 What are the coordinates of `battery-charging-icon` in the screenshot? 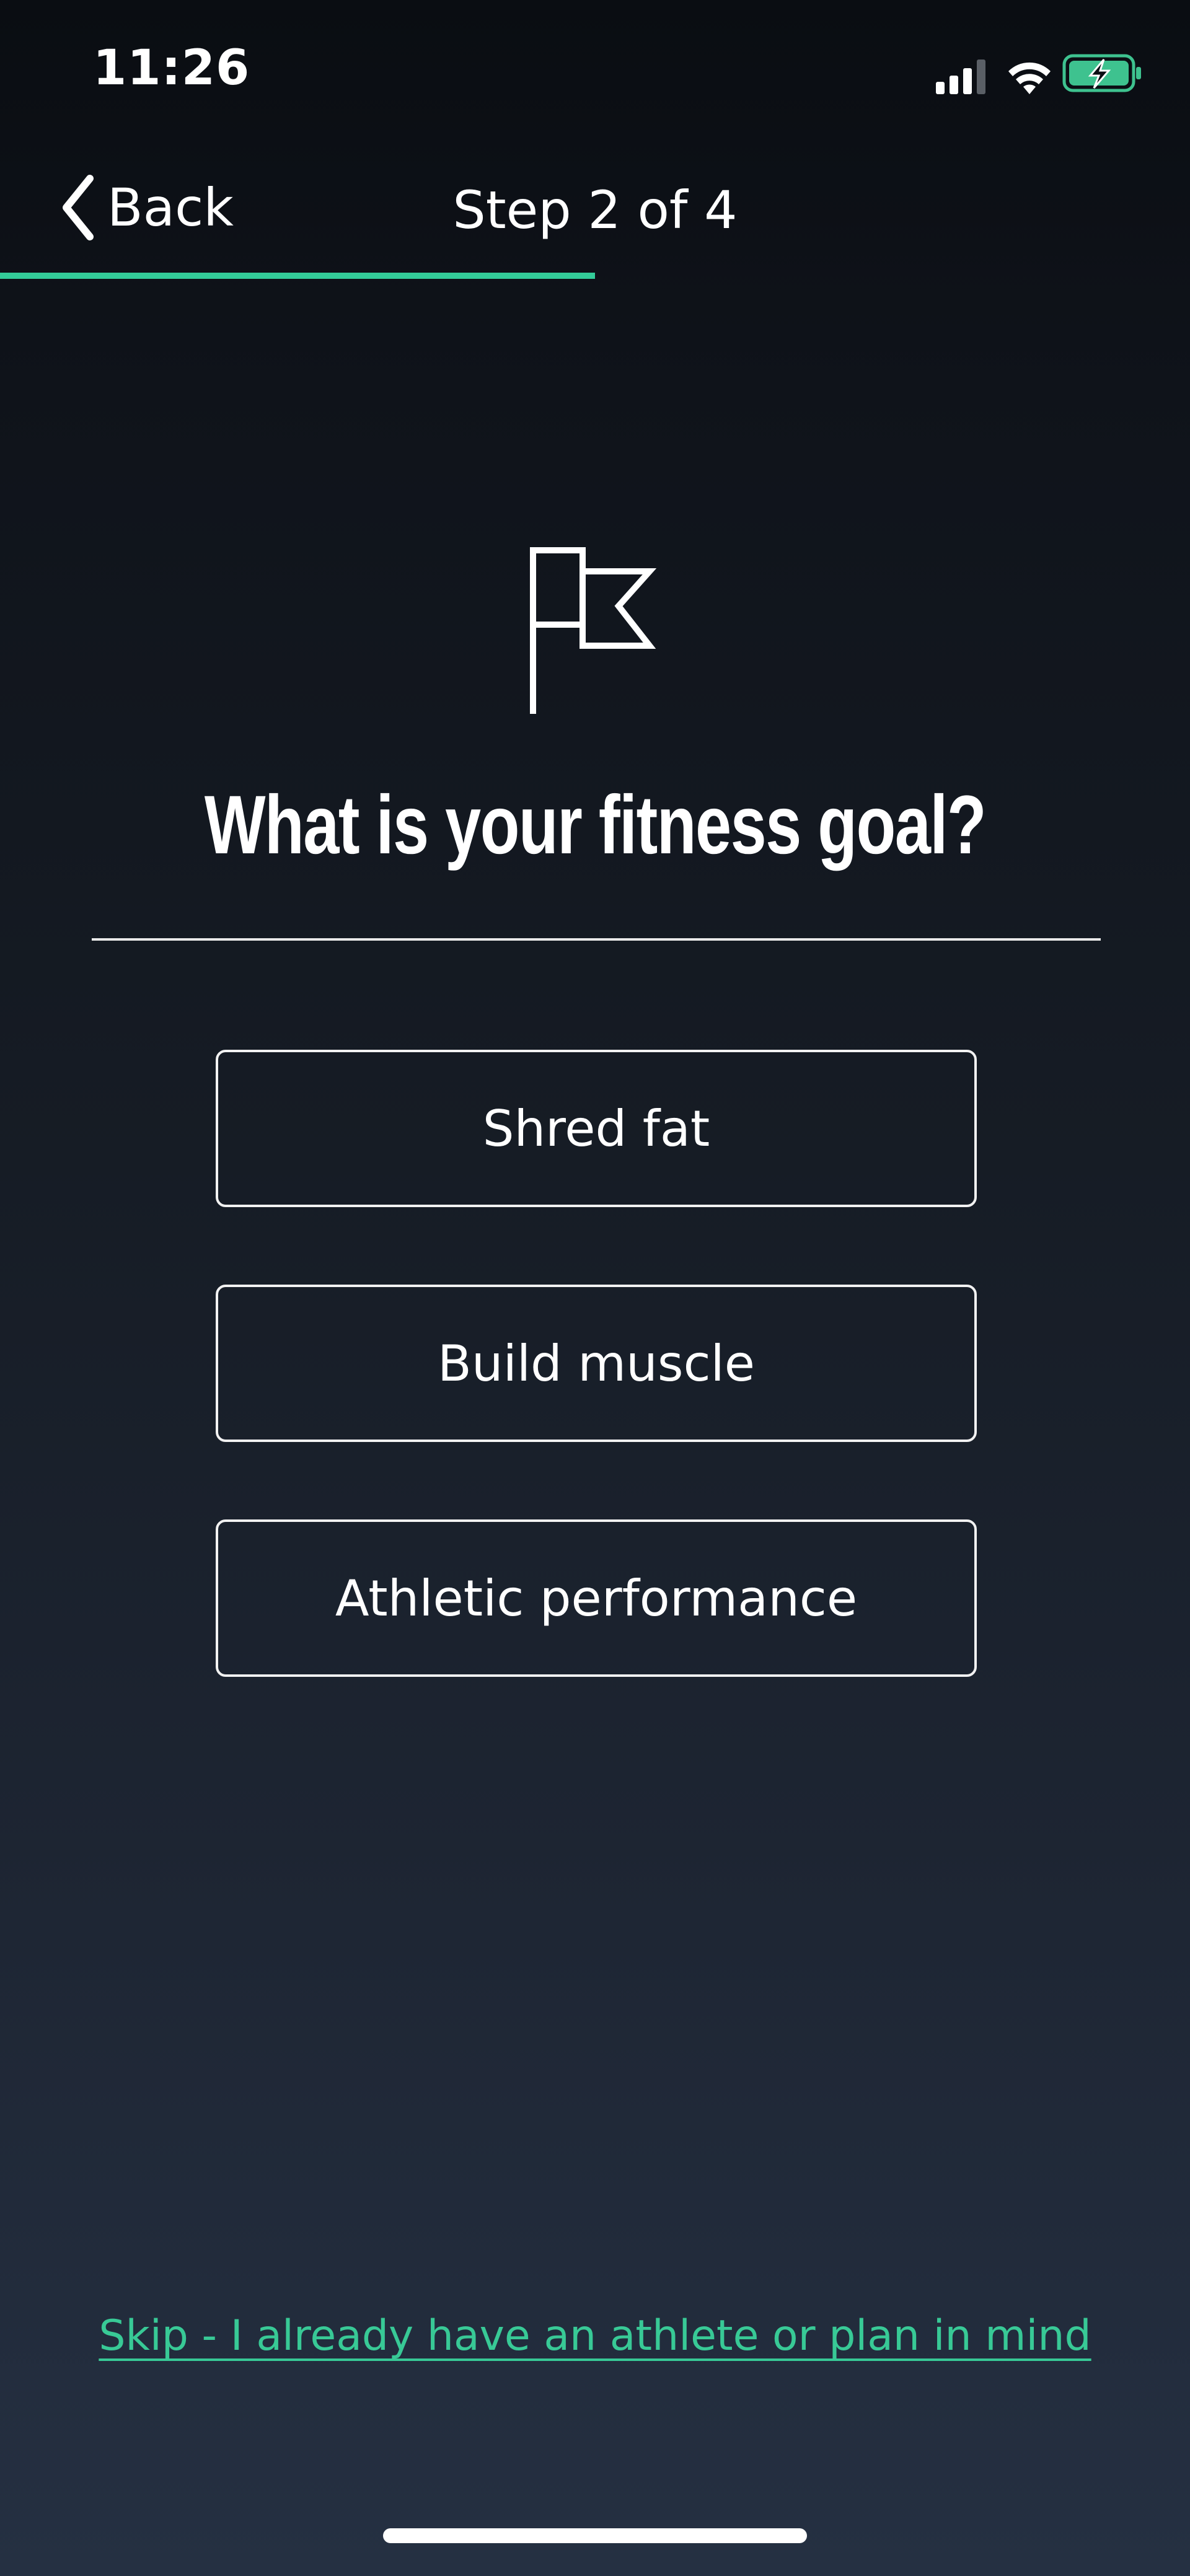 It's located at (1101, 73).